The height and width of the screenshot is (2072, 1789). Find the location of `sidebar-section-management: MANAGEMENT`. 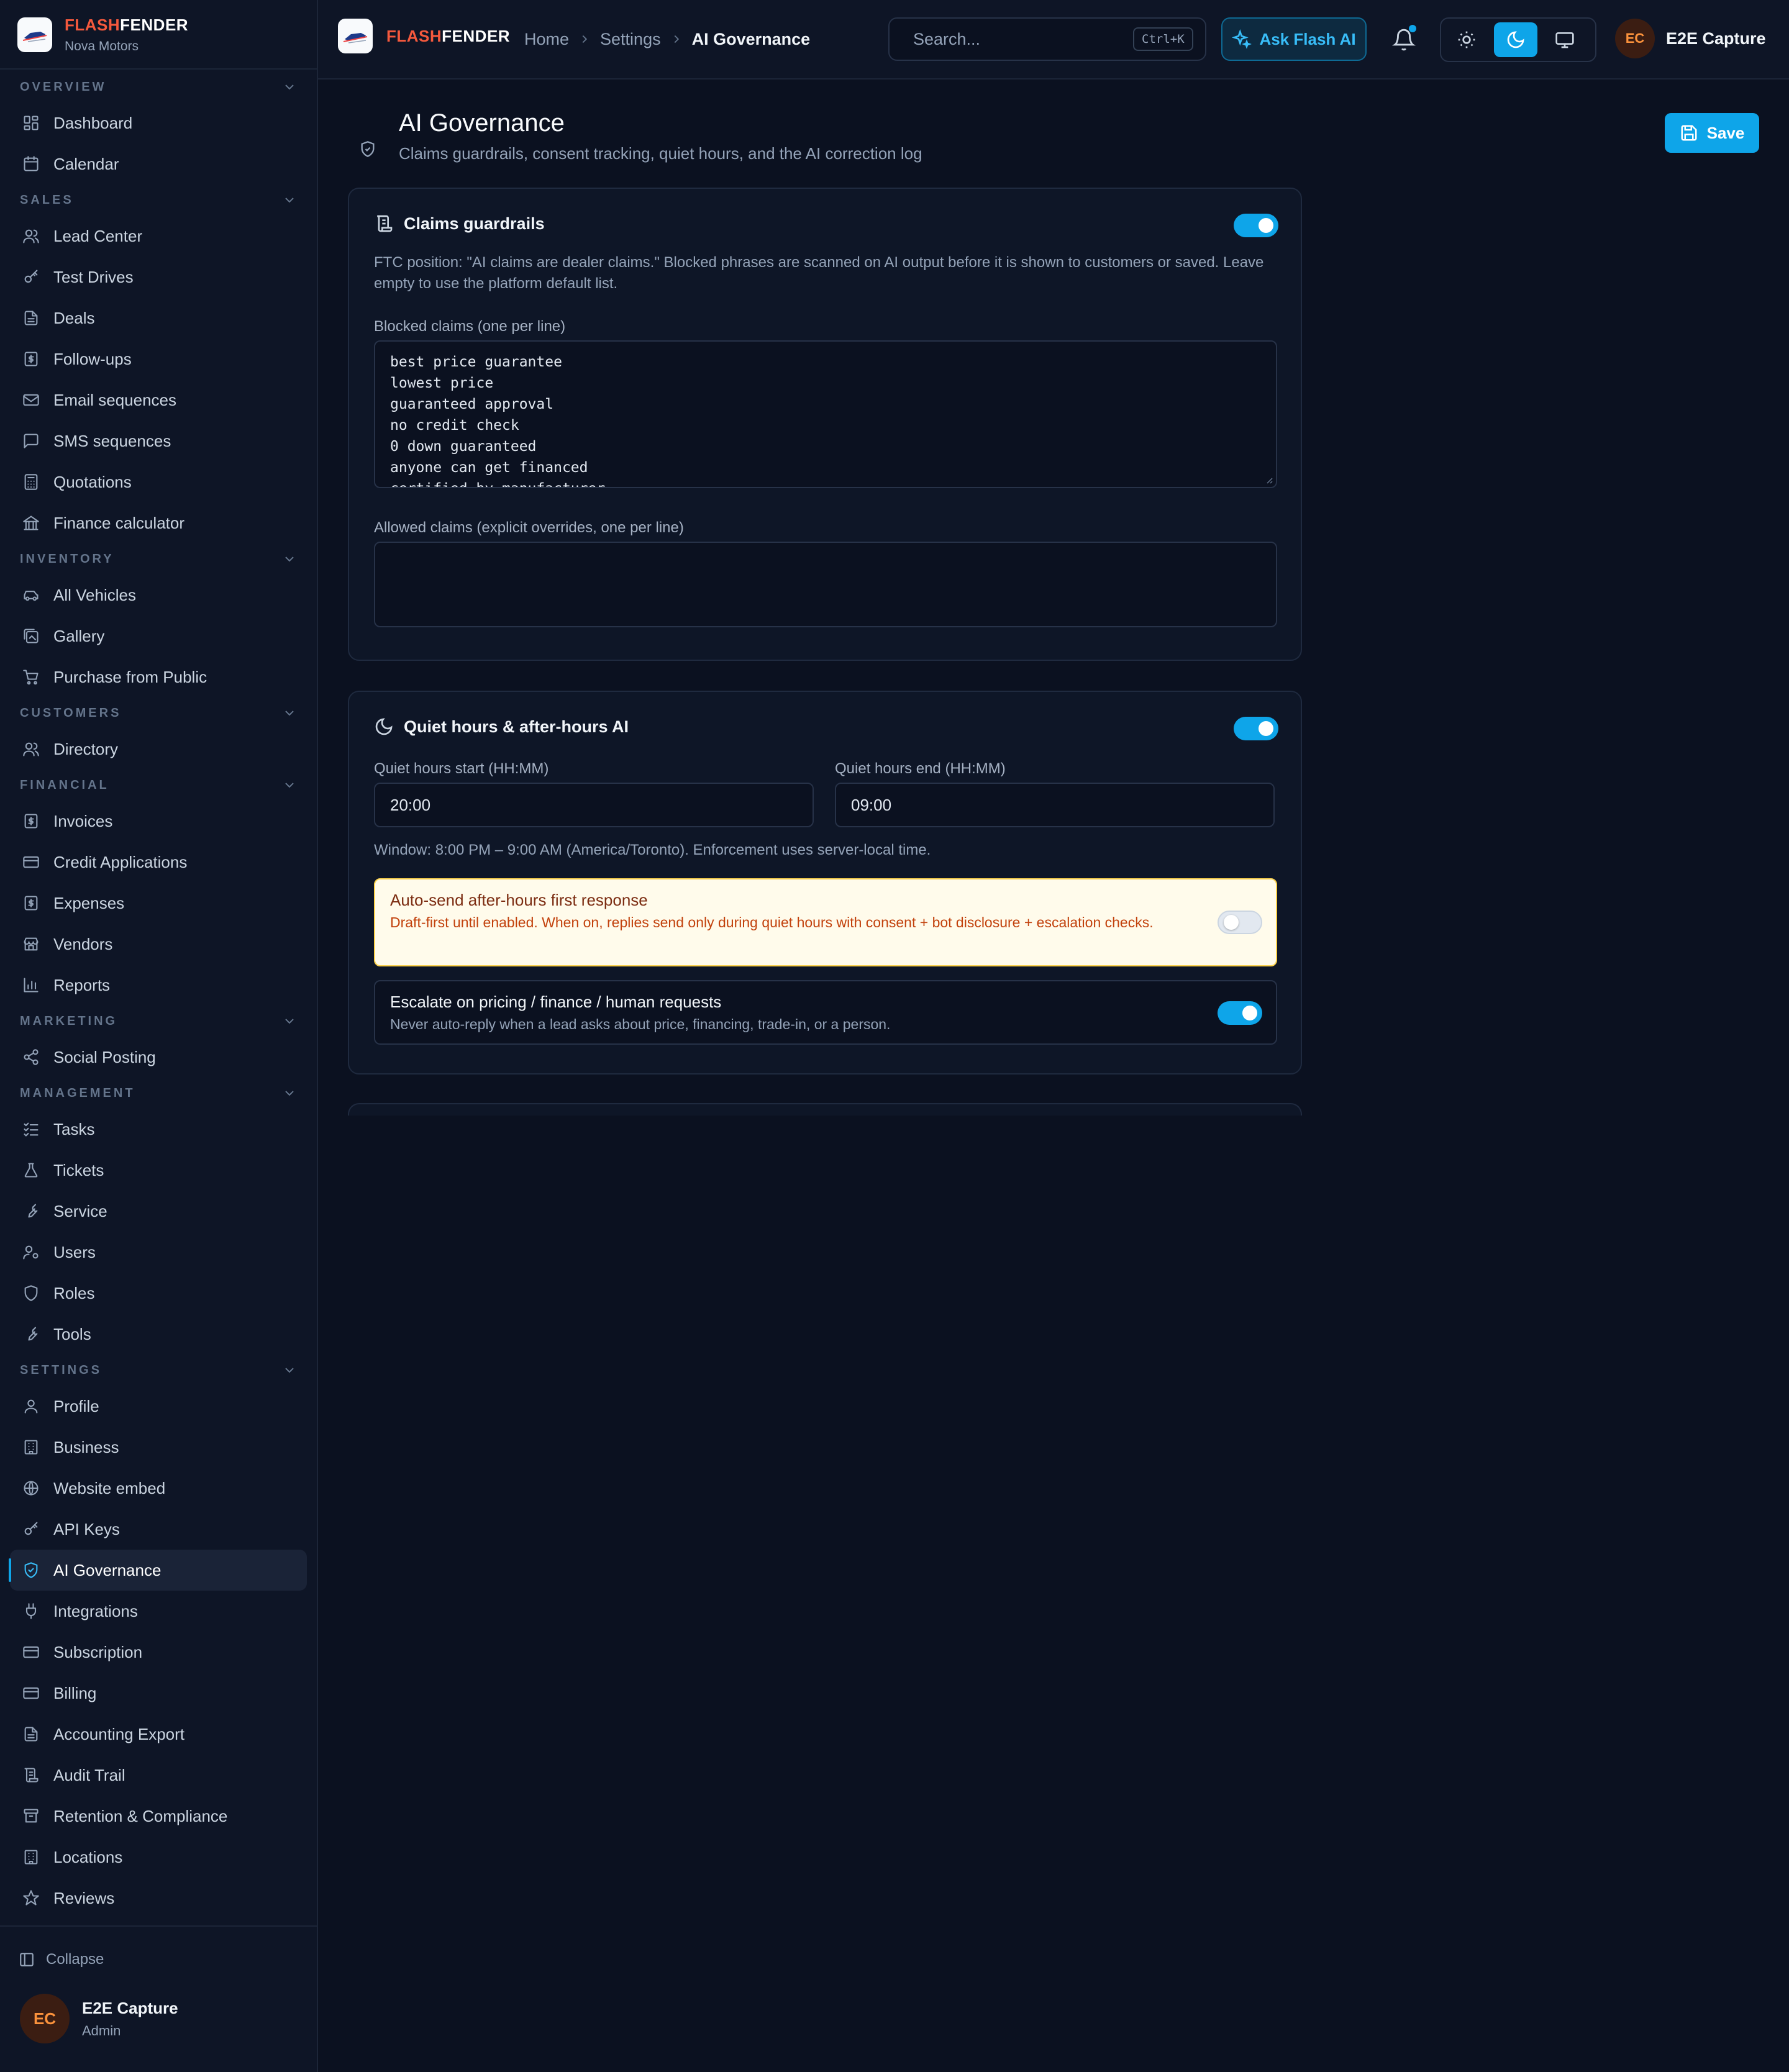

sidebar-section-management: MANAGEMENT is located at coordinates (158, 1093).